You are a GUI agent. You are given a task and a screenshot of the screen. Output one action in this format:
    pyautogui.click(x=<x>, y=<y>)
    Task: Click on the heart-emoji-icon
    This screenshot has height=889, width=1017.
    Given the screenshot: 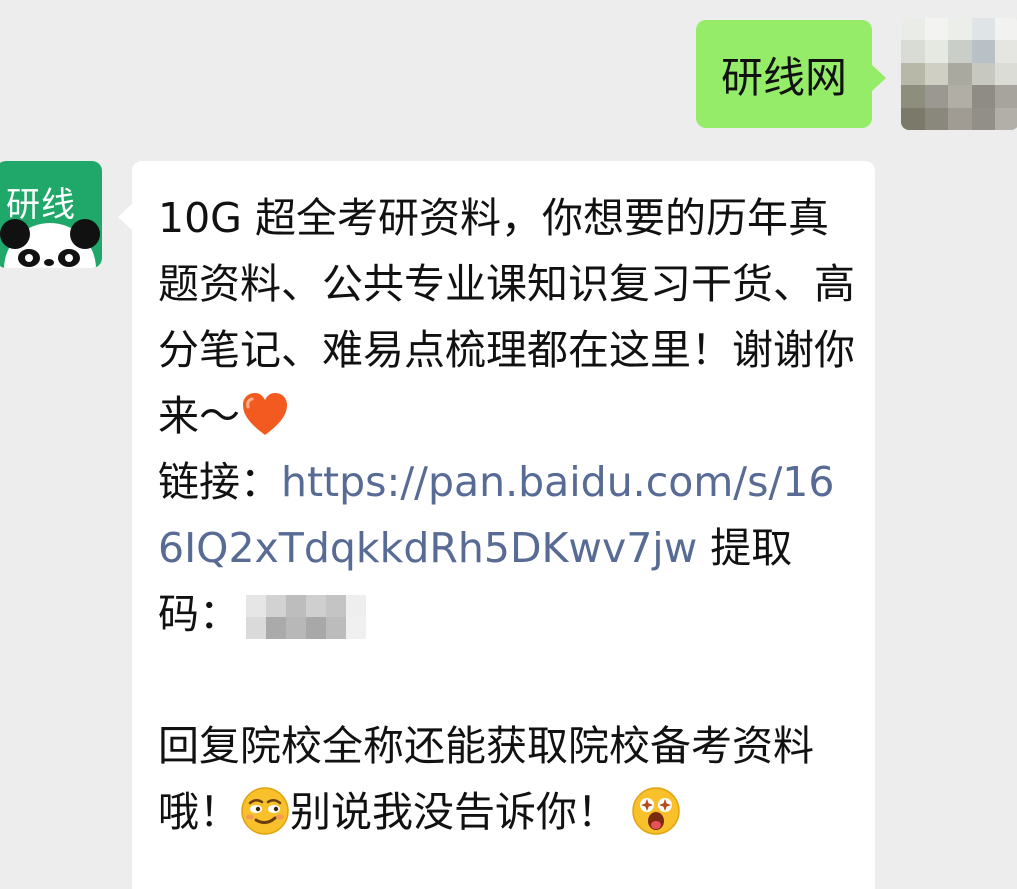 What is the action you would take?
    pyautogui.click(x=265, y=415)
    